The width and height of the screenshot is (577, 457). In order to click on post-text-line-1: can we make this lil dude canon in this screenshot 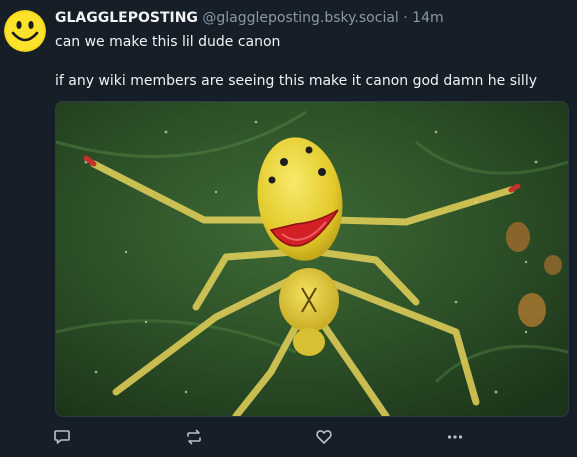, I will do `click(168, 42)`.